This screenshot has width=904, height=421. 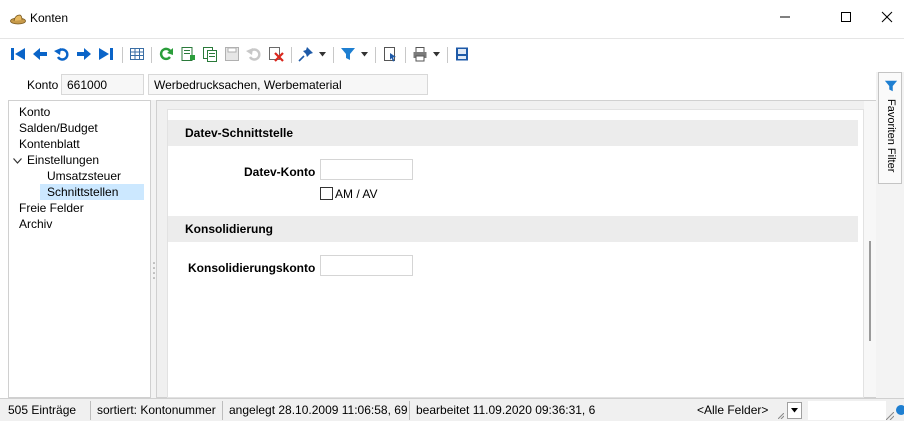 I want to click on minimize-icon, so click(x=785, y=17).